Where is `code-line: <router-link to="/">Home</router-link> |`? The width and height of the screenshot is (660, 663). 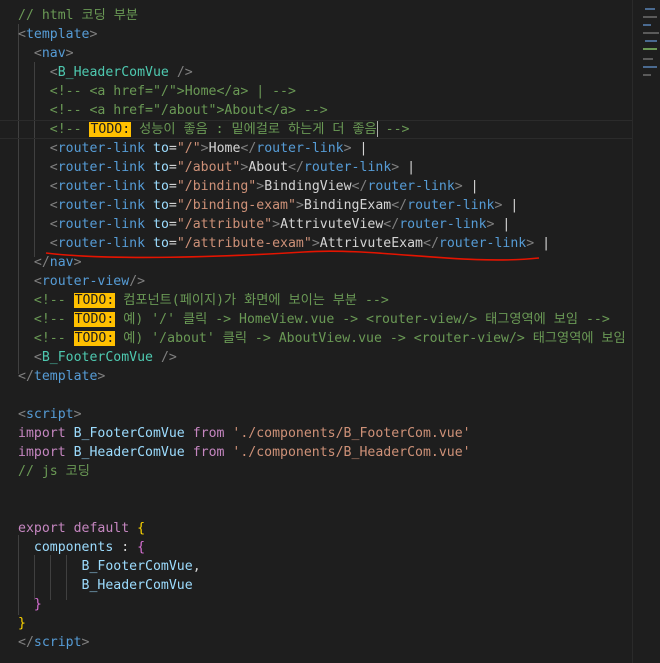
code-line: <router-link to="/">Home</router-link> | is located at coordinates (322, 148).